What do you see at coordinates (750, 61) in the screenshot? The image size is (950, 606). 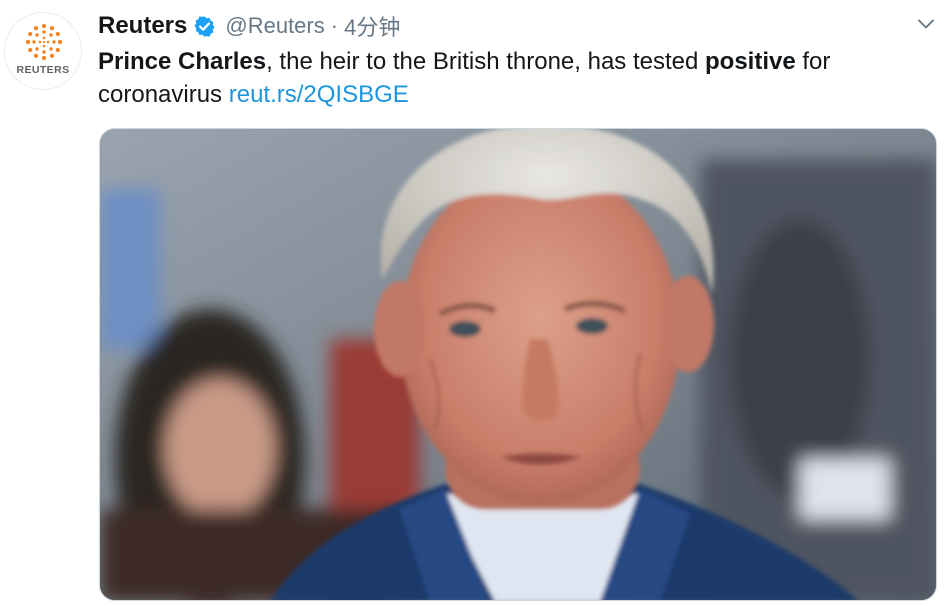 I see `tweet-text-bold-2: positive` at bounding box center [750, 61].